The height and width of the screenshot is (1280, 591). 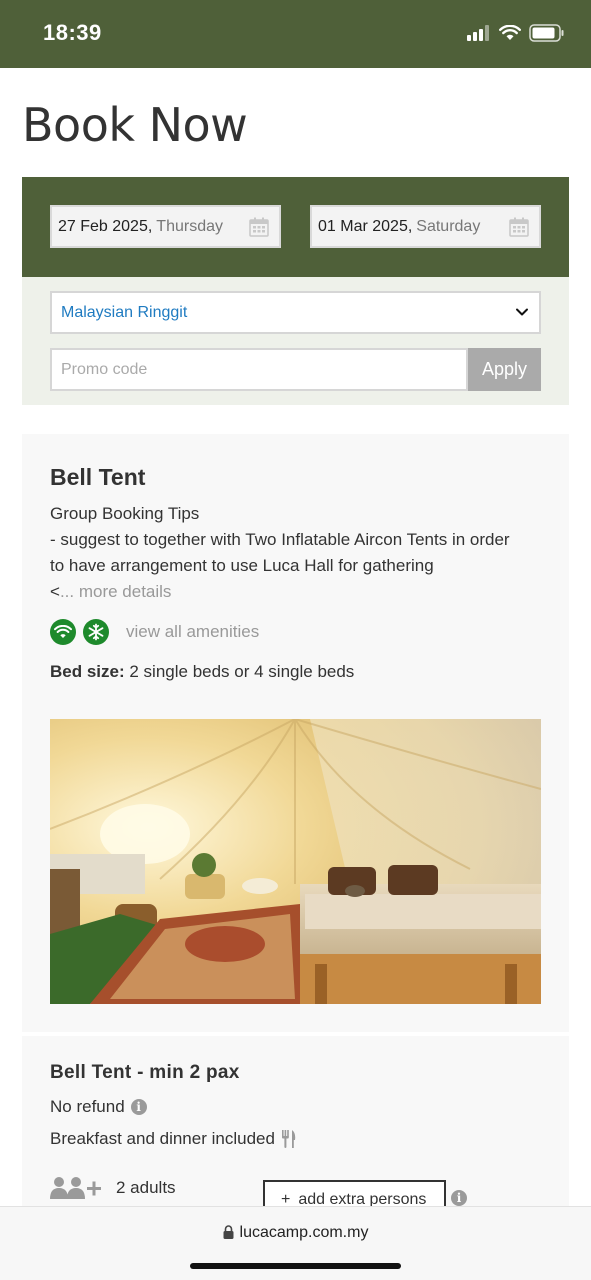 I want to click on apply-button: Apply, so click(x=504, y=369).